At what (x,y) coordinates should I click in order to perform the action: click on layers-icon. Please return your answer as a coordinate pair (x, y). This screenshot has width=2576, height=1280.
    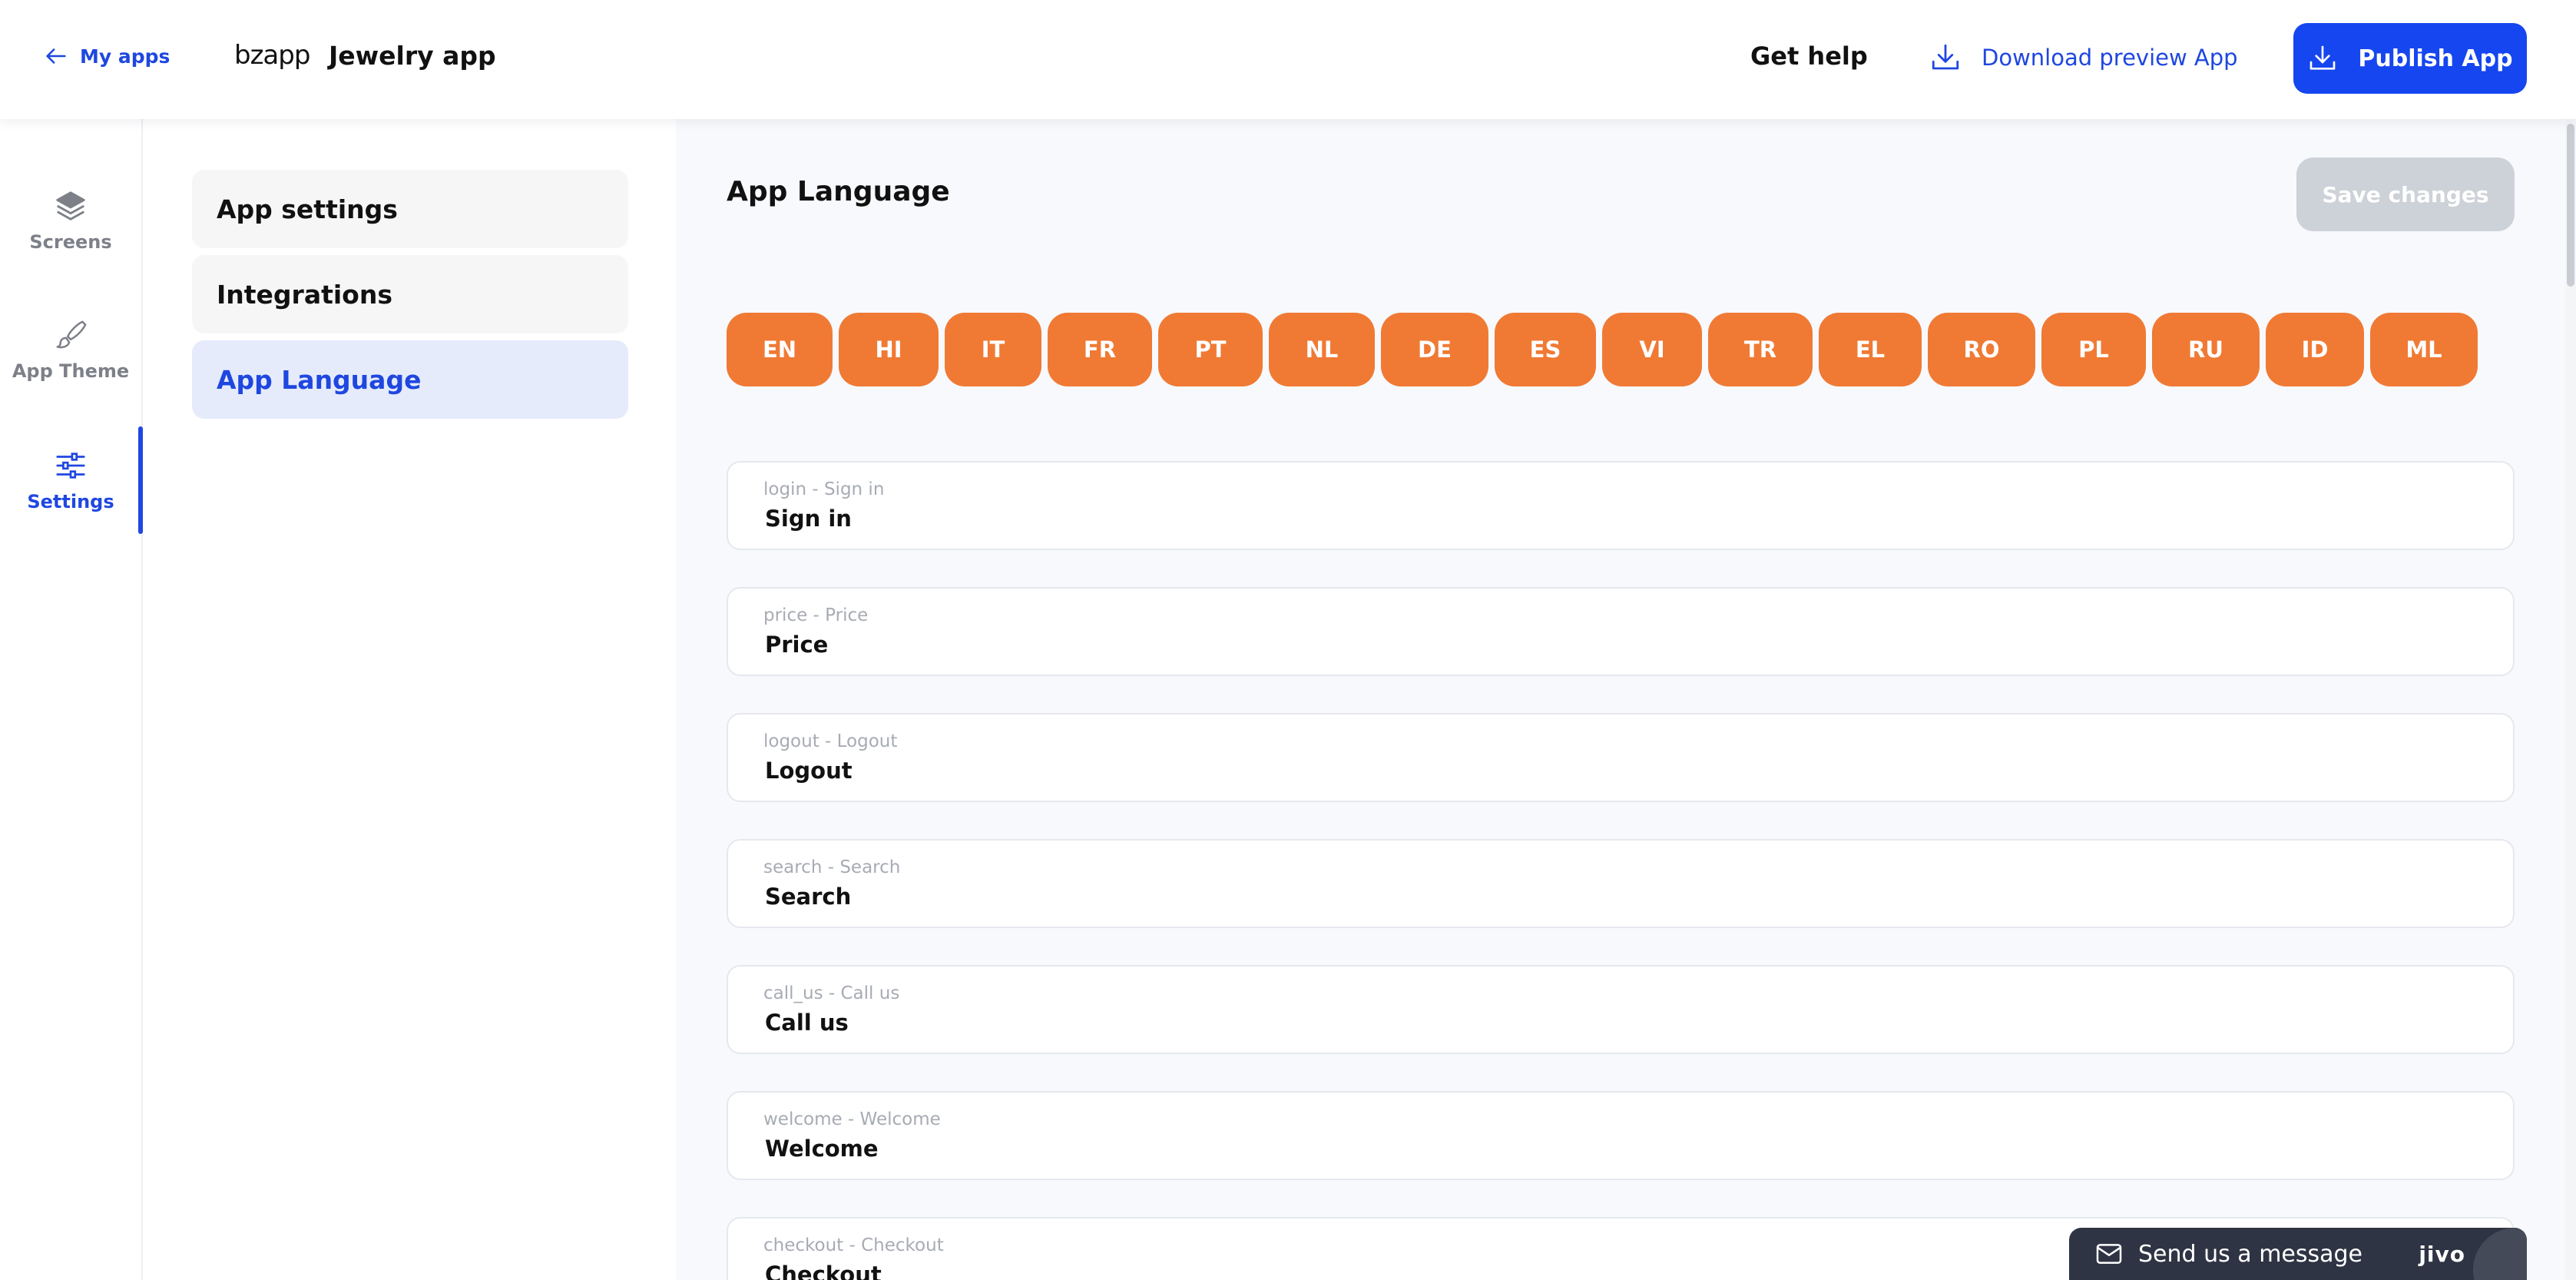
    Looking at the image, I should click on (70, 206).